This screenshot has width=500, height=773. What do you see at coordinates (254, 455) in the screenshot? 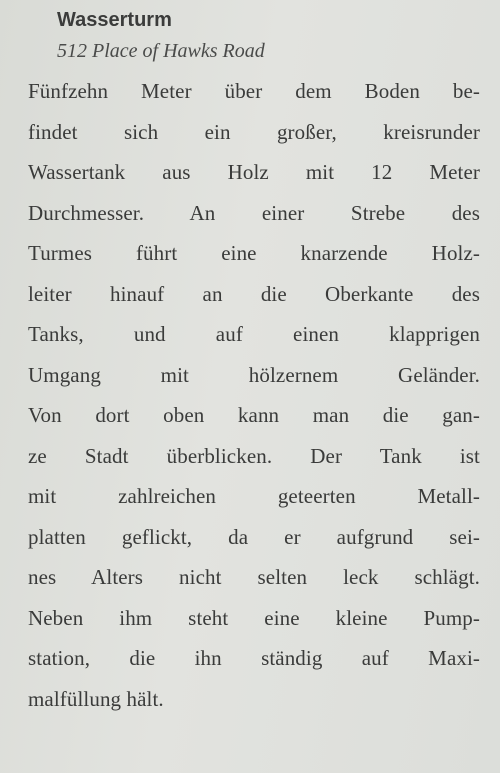
I see `body-line: ze Stadt überblicken. Der Tank ist` at bounding box center [254, 455].